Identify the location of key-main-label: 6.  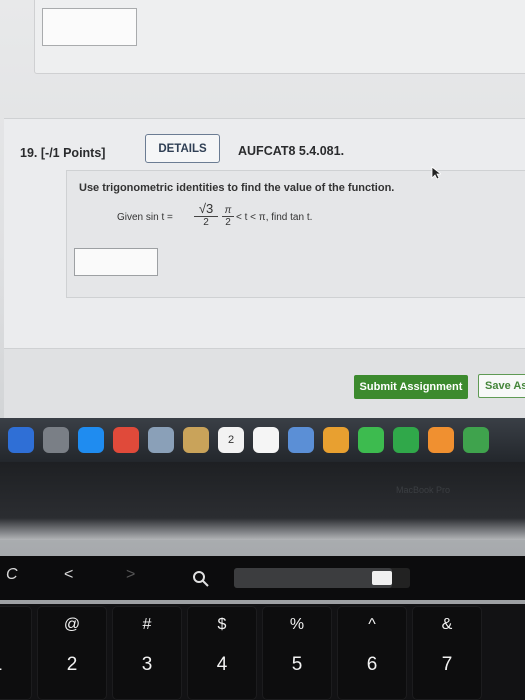
(372, 664).